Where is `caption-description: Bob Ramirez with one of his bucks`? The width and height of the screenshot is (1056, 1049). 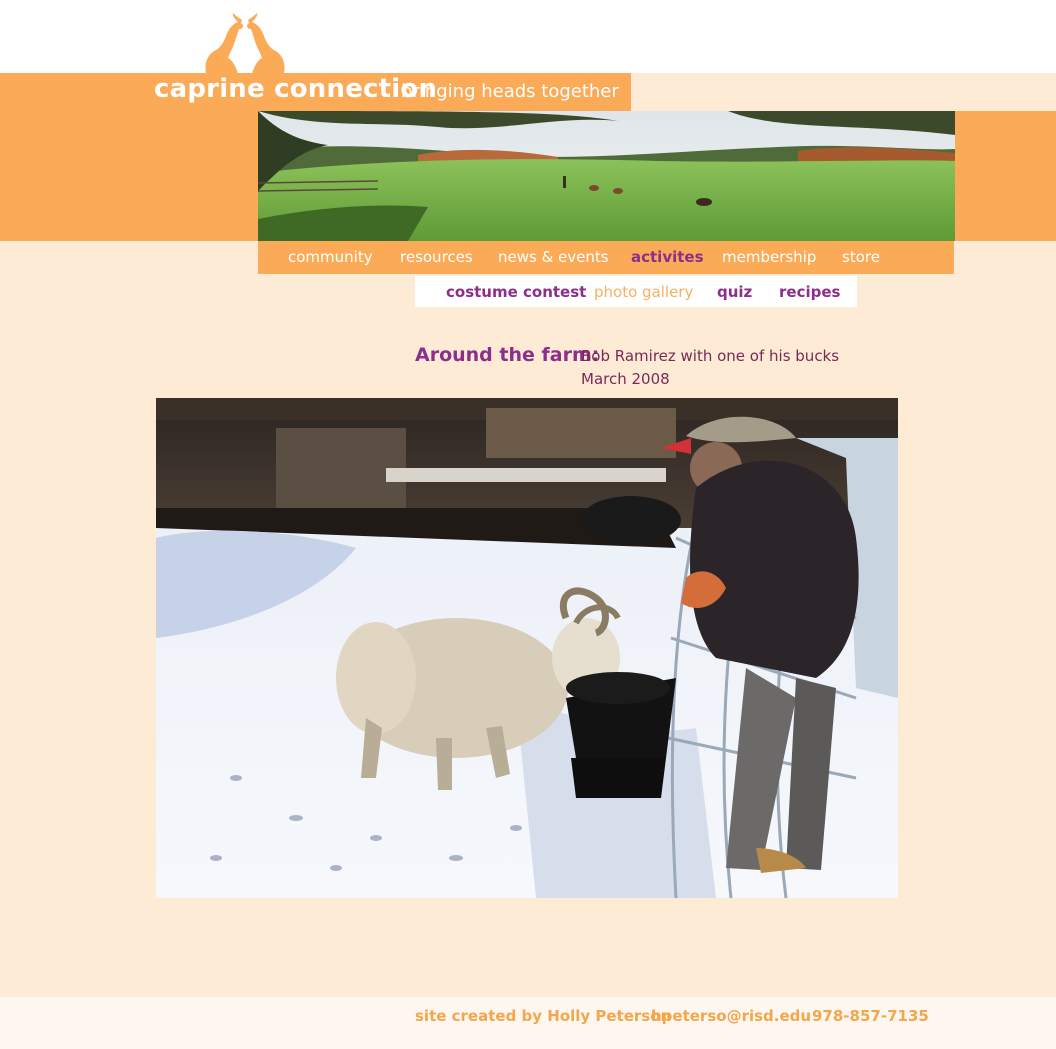
caption-description: Bob Ramirez with one of his bucks is located at coordinates (710, 356).